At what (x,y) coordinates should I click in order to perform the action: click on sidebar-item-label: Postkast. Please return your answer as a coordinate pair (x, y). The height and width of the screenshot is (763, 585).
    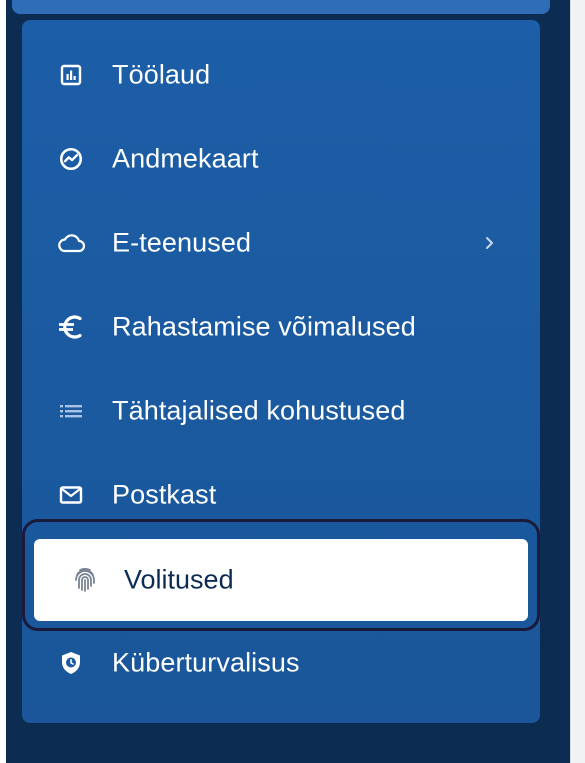
    Looking at the image, I should click on (164, 494).